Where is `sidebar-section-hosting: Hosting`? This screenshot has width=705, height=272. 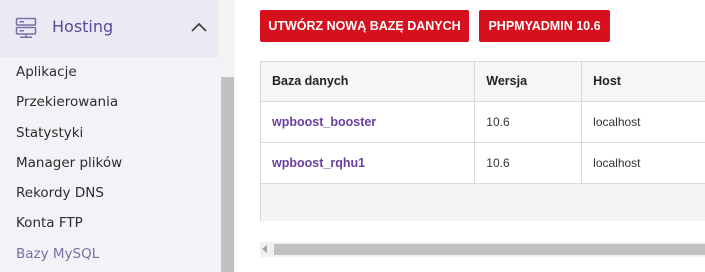
sidebar-section-hosting: Hosting is located at coordinates (109, 28).